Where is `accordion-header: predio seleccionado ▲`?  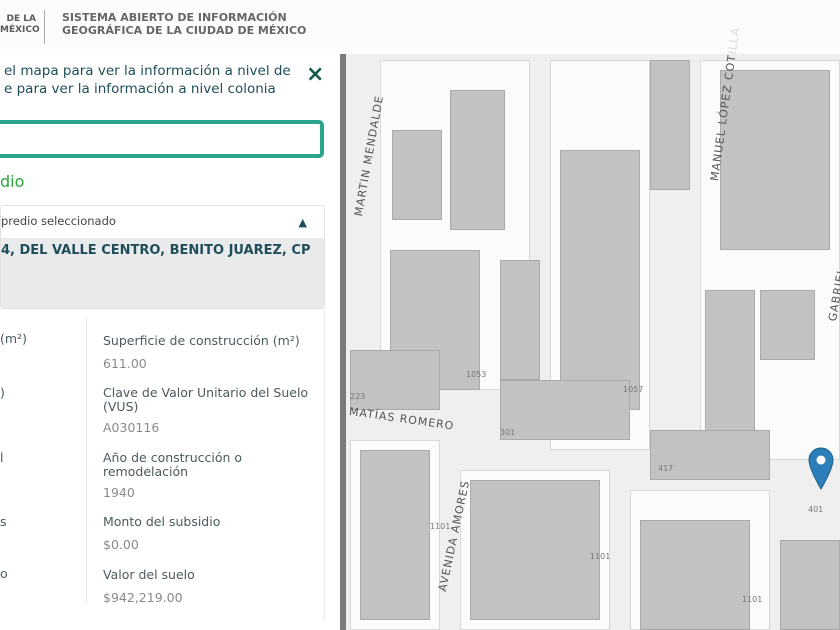
accordion-header: predio seleccionado ▲ is located at coordinates (162, 222).